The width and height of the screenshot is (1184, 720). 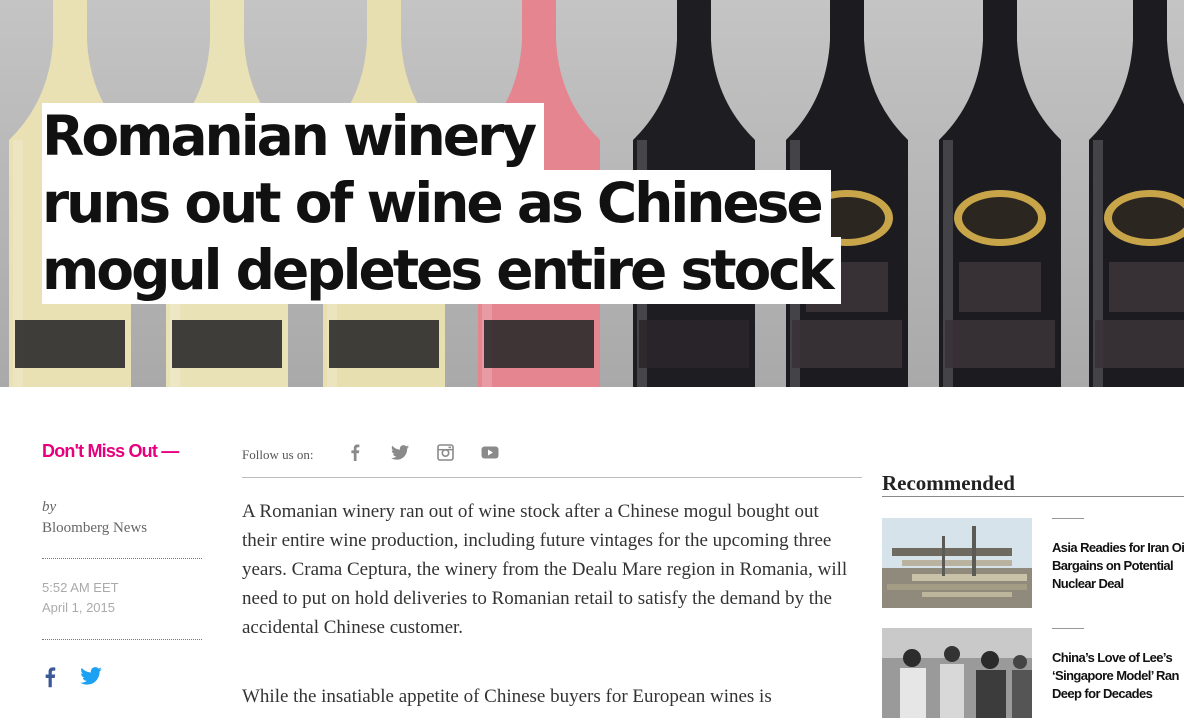 What do you see at coordinates (49, 507) in the screenshot?
I see `byline-prefix: by` at bounding box center [49, 507].